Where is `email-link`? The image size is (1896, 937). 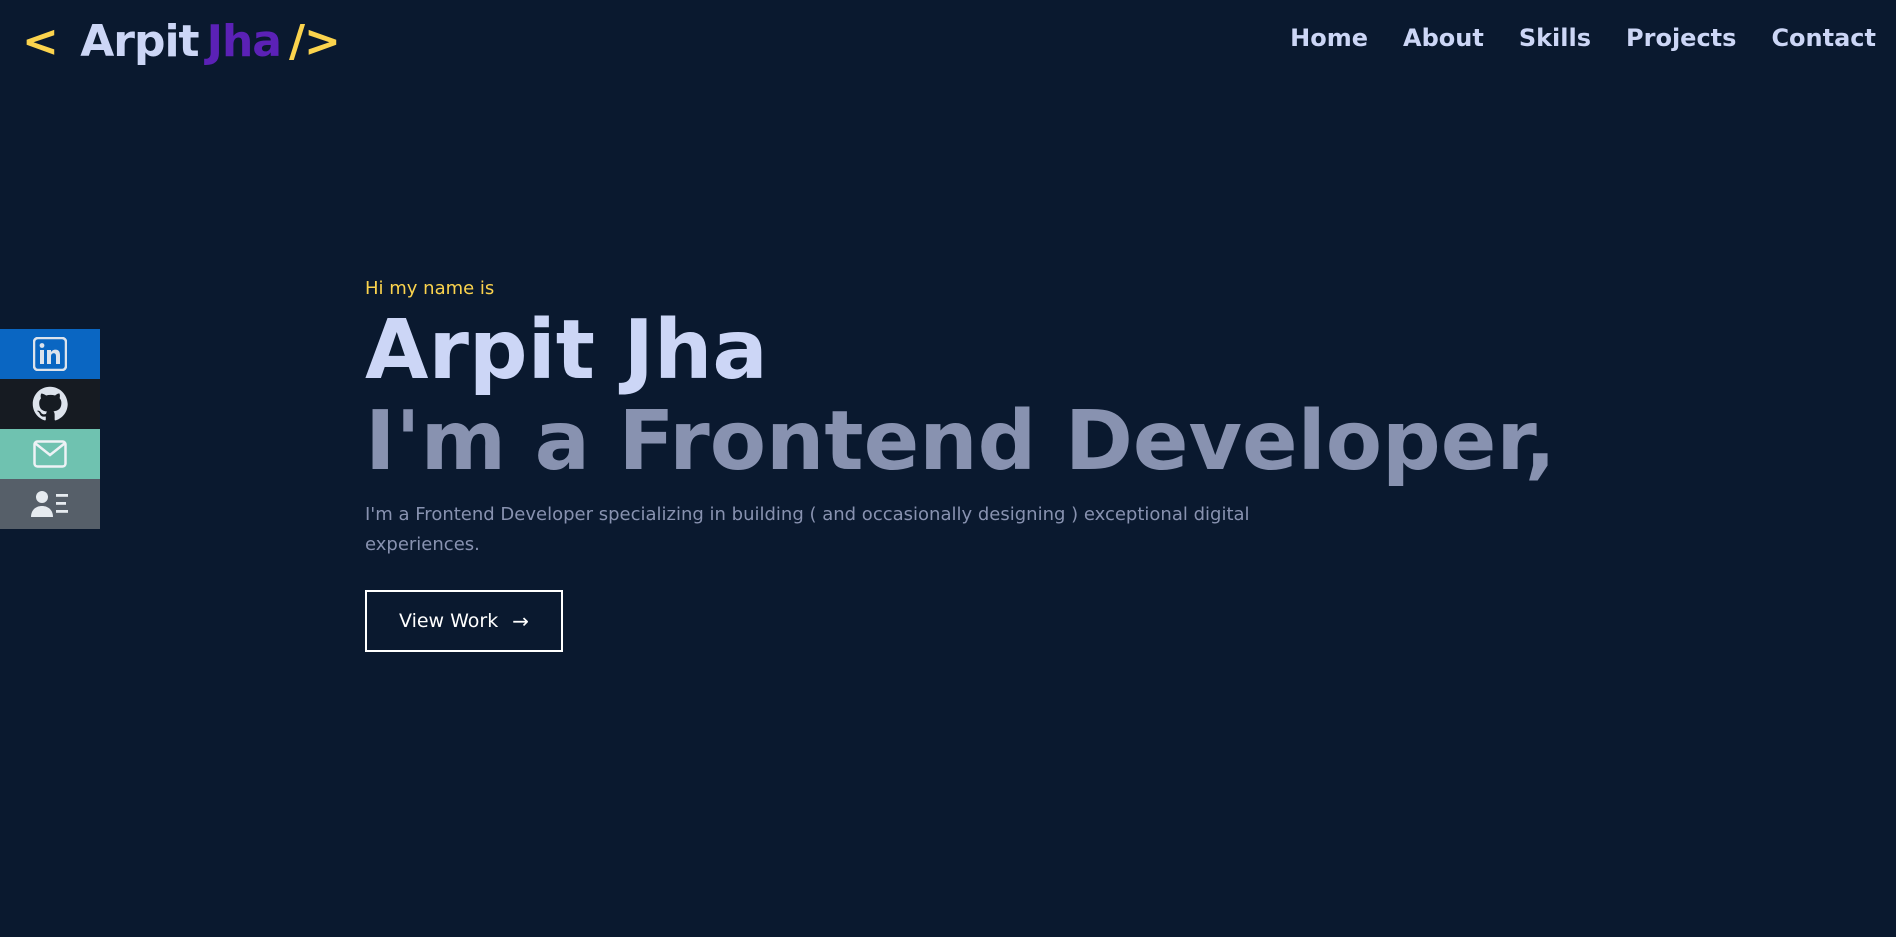 email-link is located at coordinates (50, 454).